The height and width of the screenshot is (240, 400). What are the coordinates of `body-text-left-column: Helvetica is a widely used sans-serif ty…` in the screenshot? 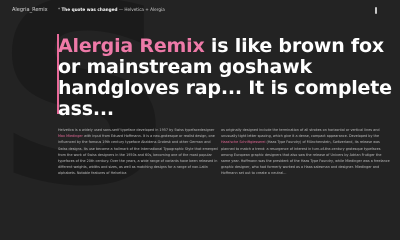 It's located at (138, 152).